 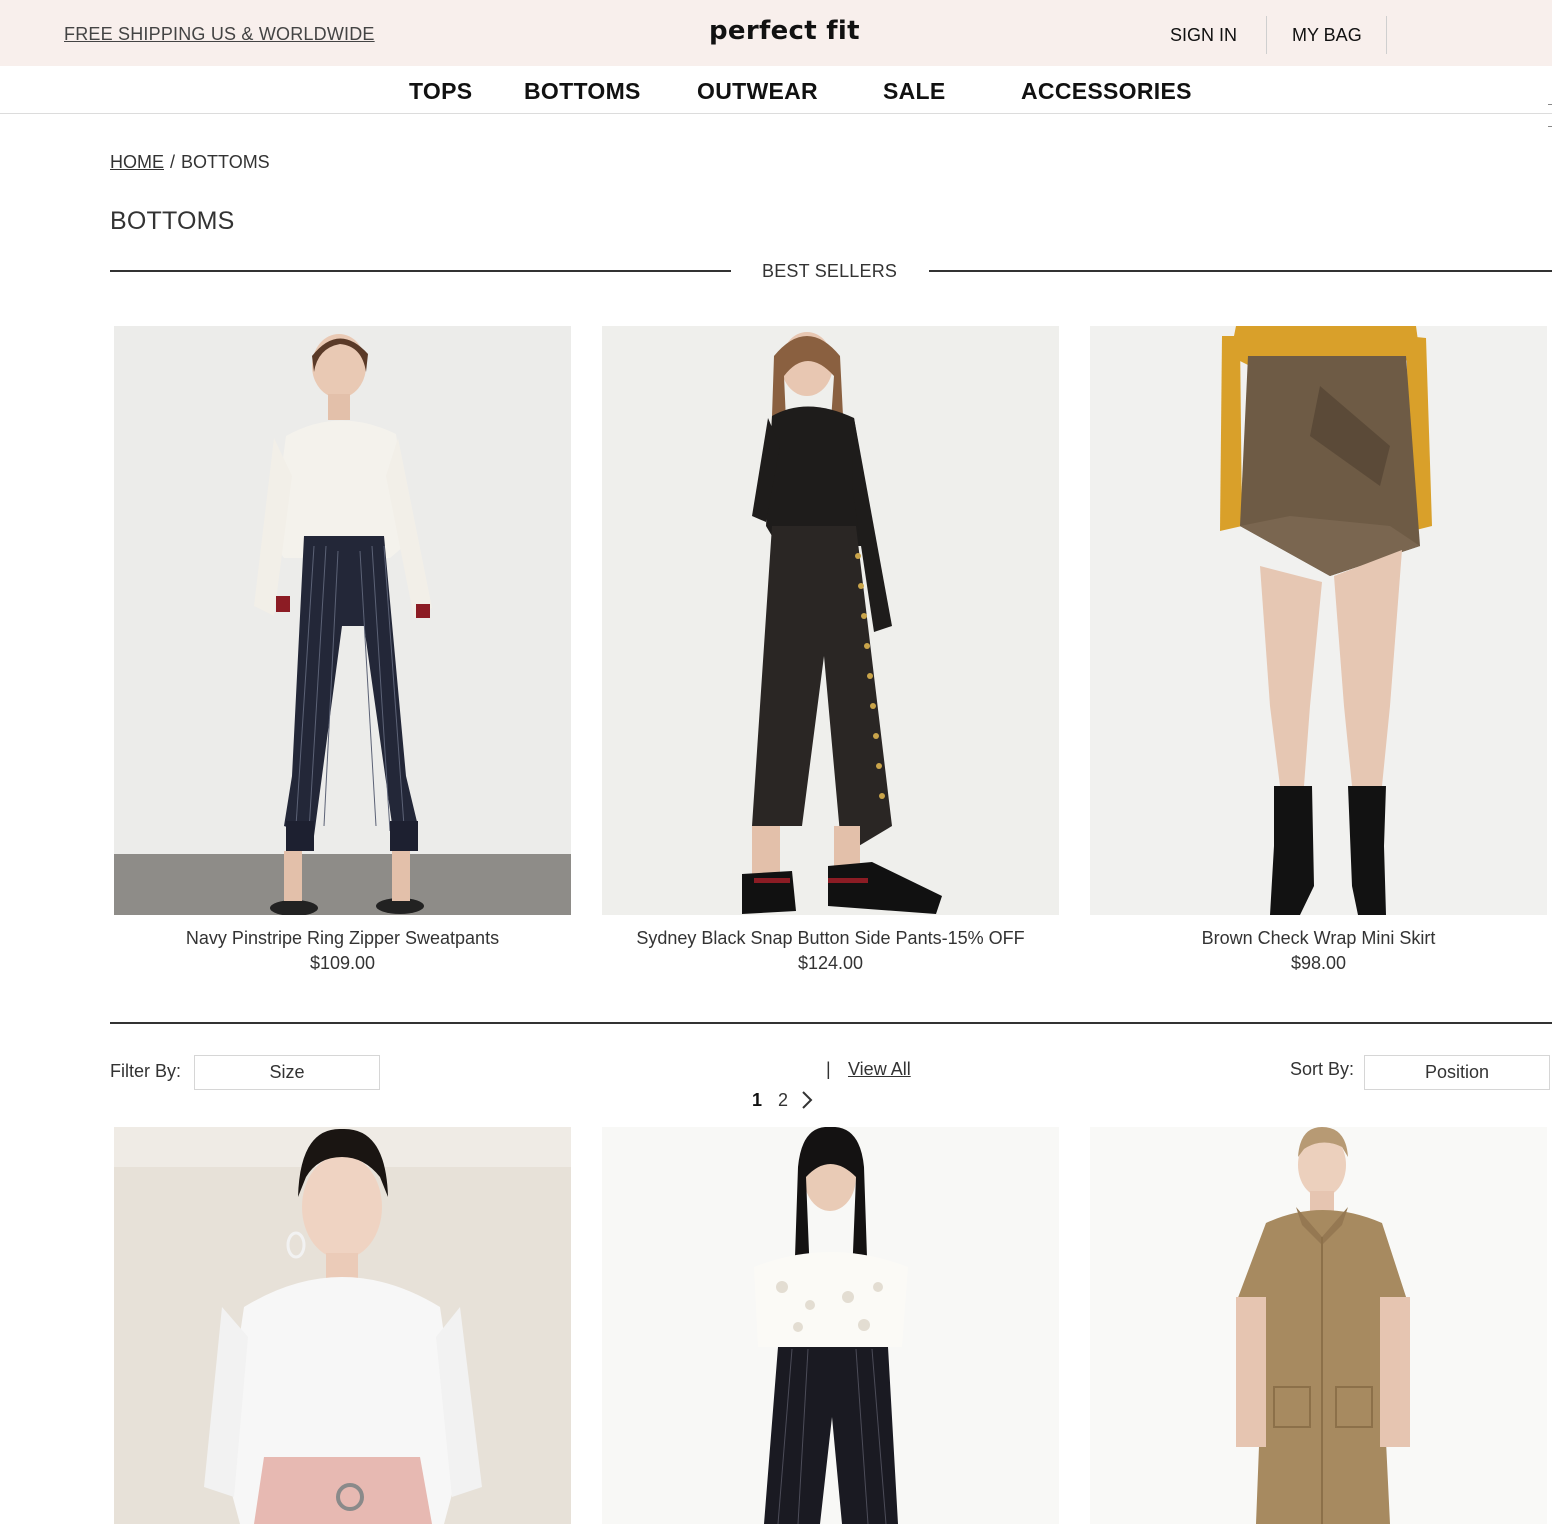 I want to click on sort-select: Position, so click(x=1457, y=1072).